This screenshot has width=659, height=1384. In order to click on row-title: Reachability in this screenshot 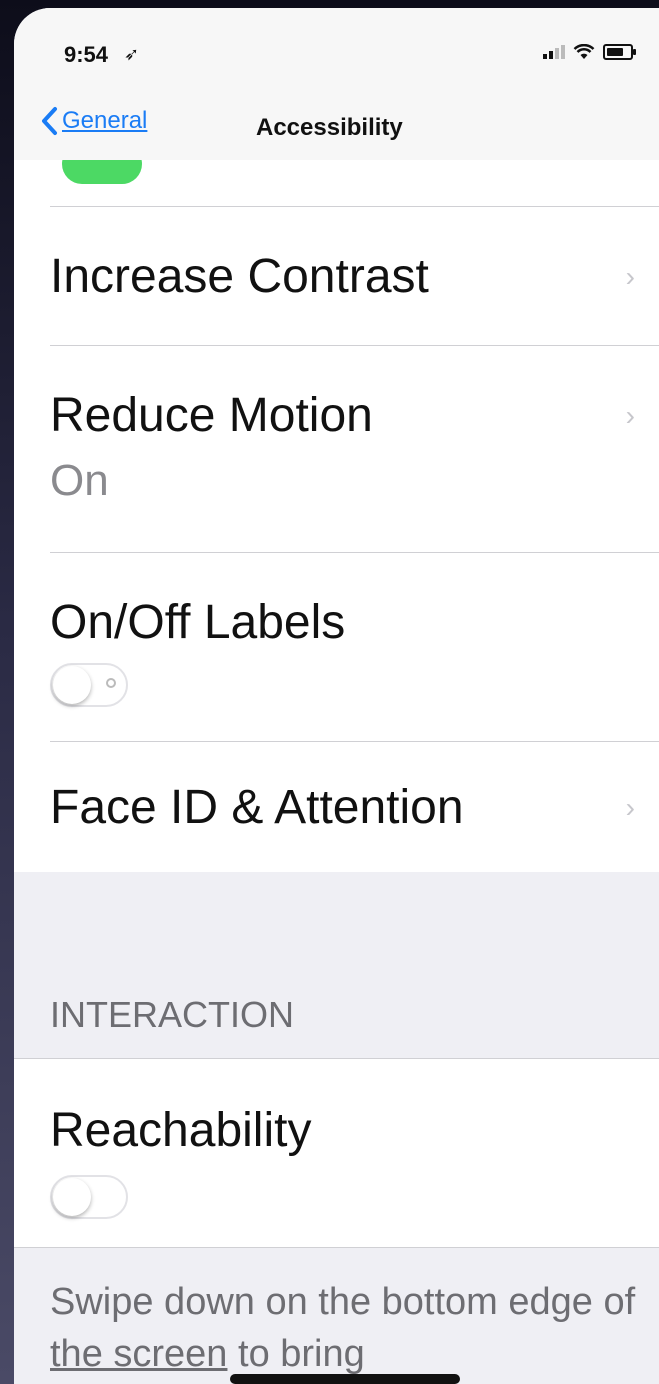, I will do `click(181, 1130)`.